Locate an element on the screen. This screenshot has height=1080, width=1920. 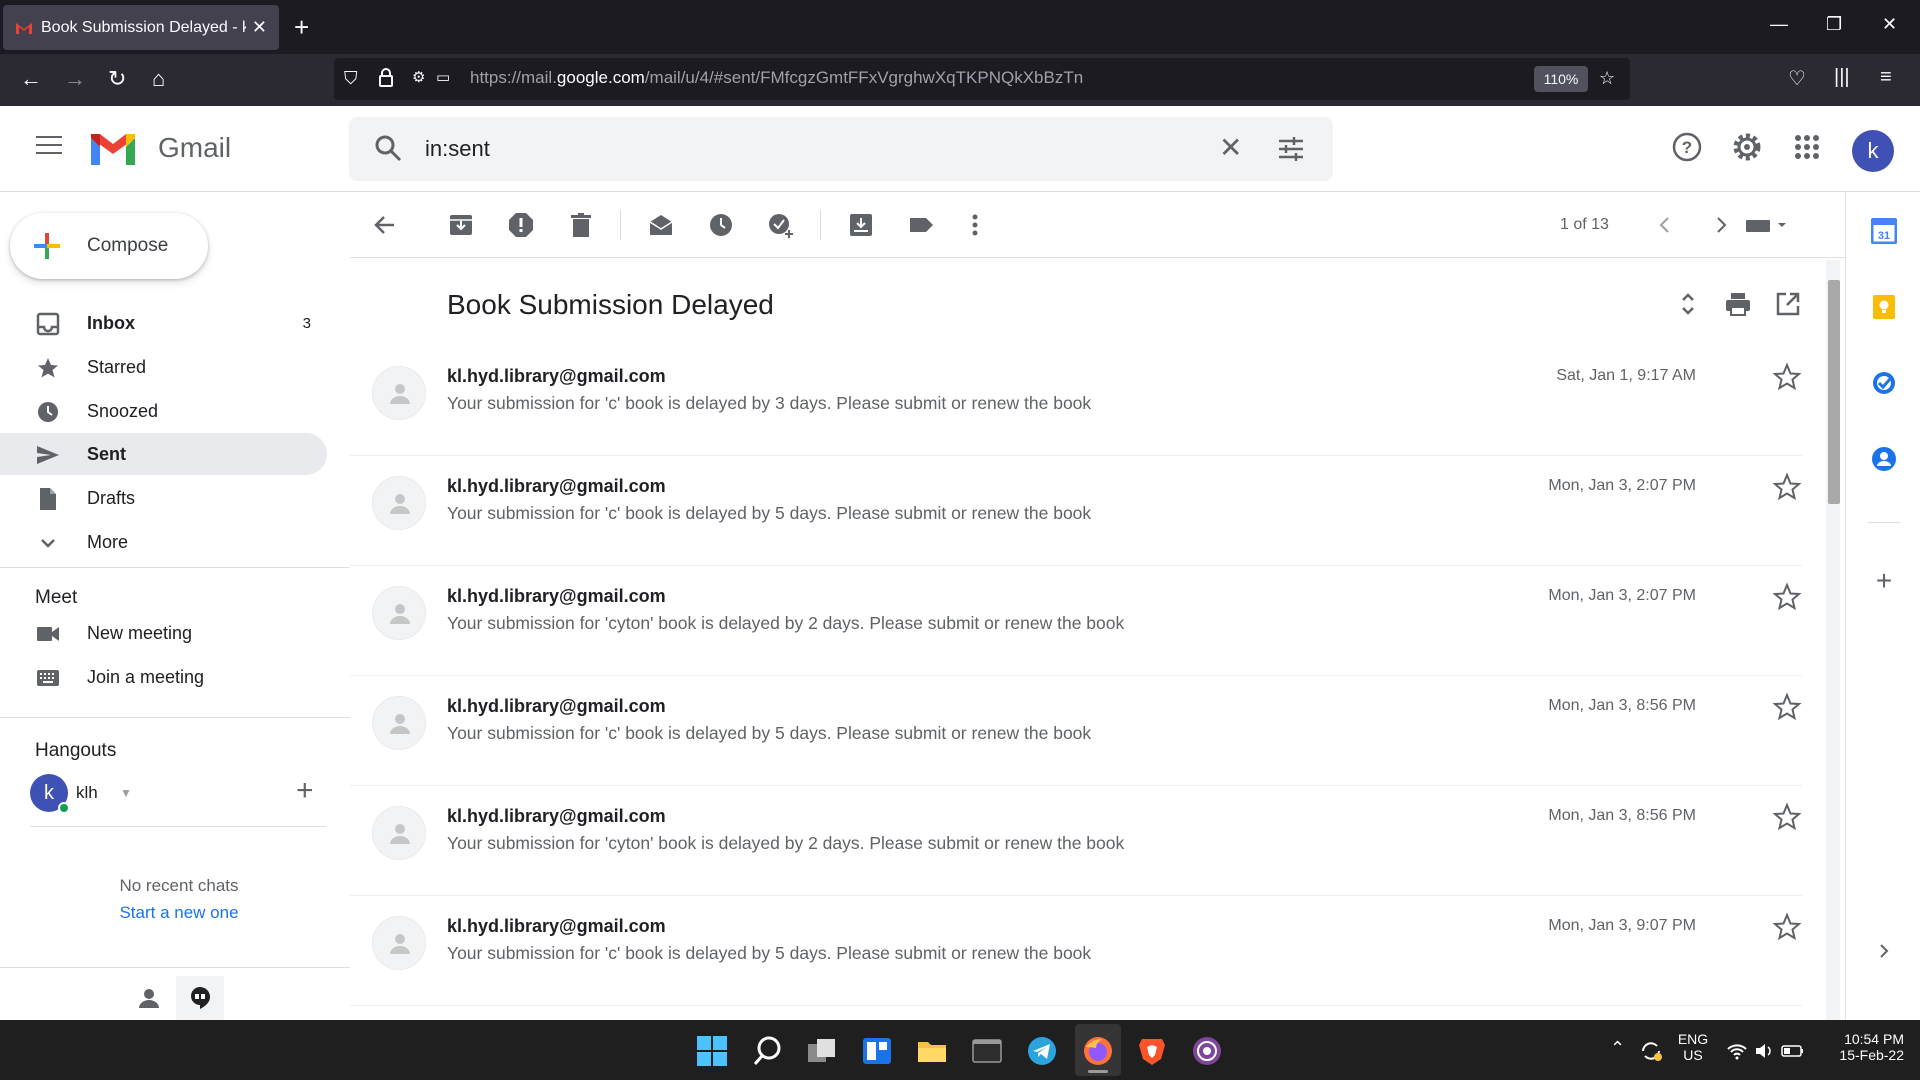
search-bar: in:sent ✕ is located at coordinates (841, 149).